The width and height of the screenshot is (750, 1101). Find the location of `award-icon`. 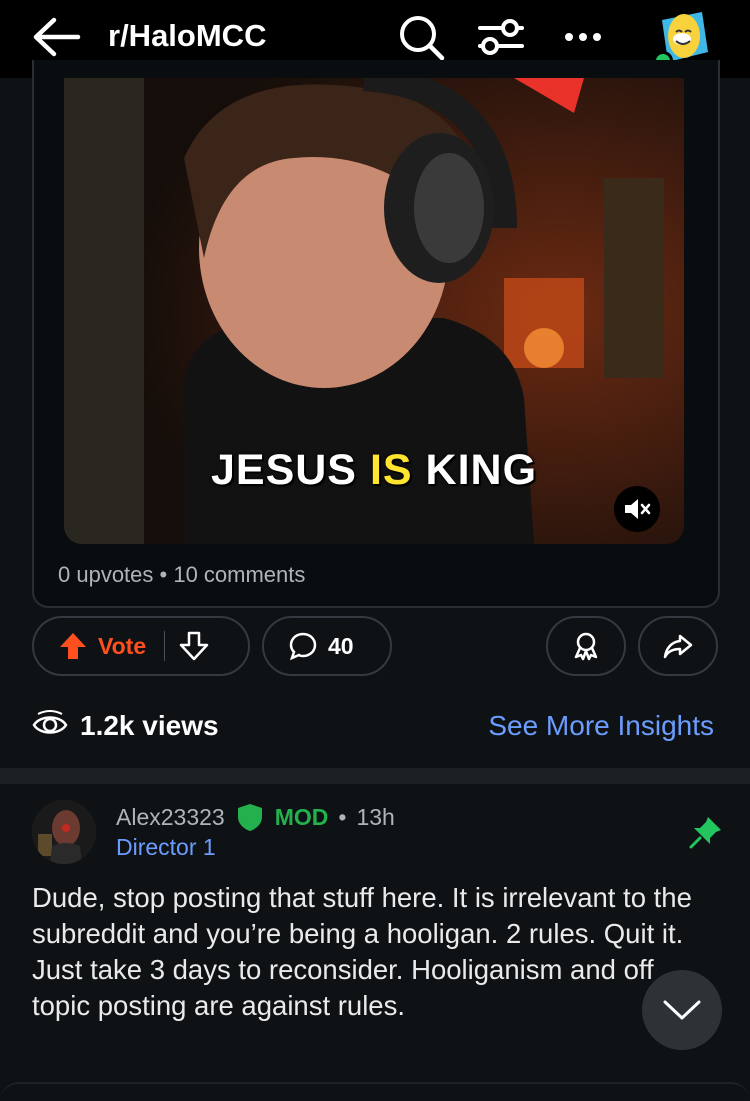

award-icon is located at coordinates (586, 646).